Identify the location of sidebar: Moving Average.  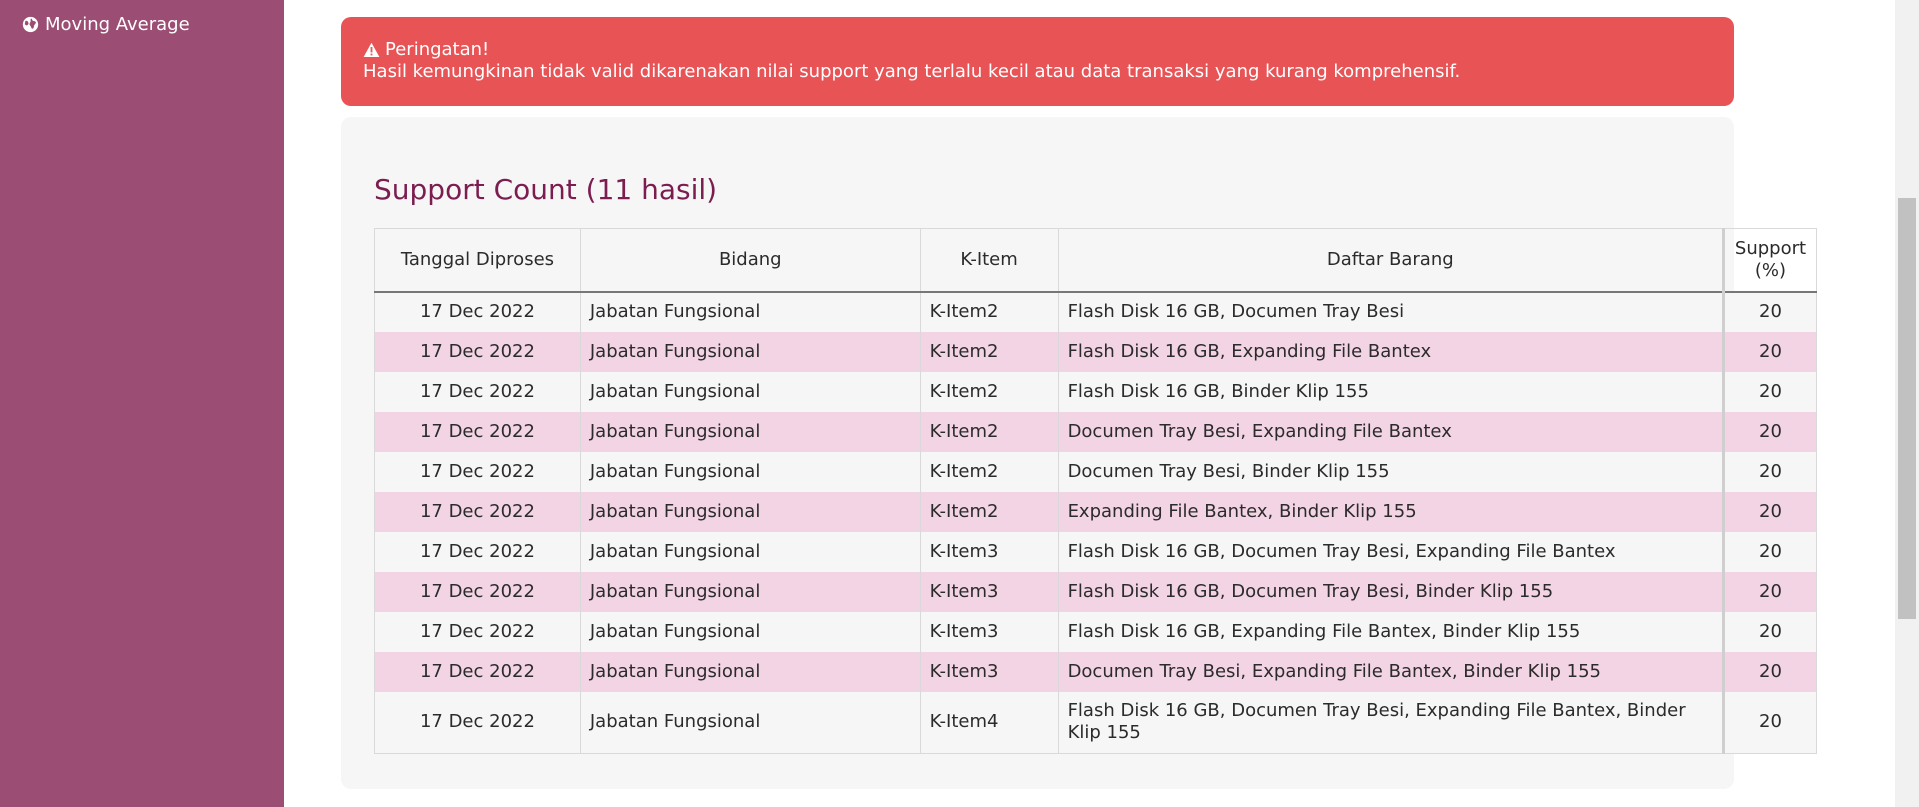
(142, 403).